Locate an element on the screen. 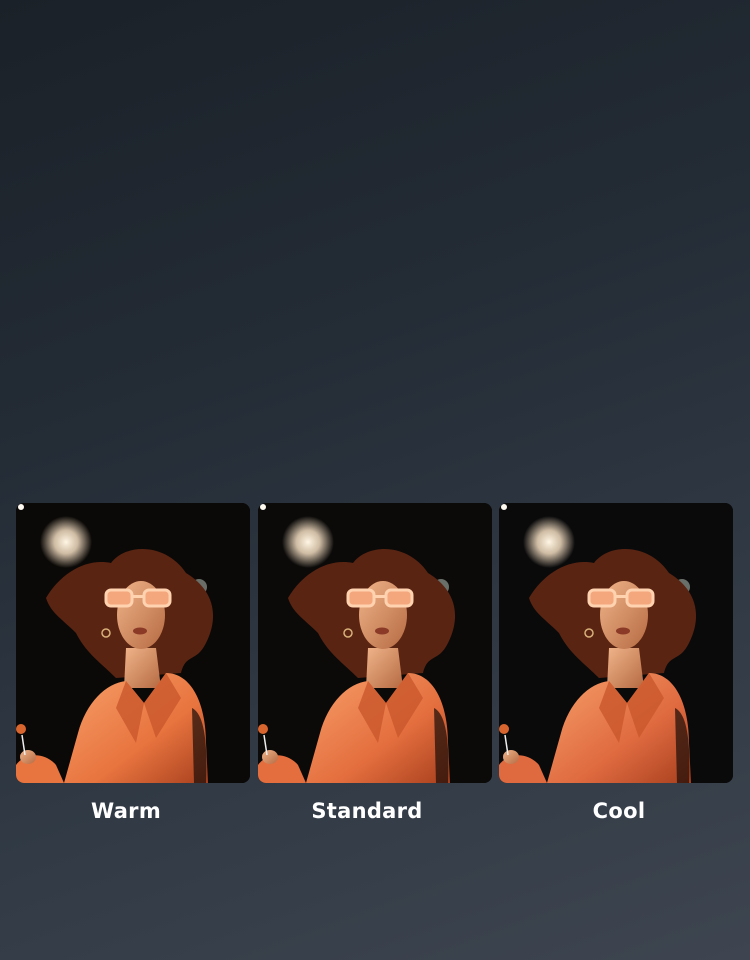  standard-photo is located at coordinates (375, 643).